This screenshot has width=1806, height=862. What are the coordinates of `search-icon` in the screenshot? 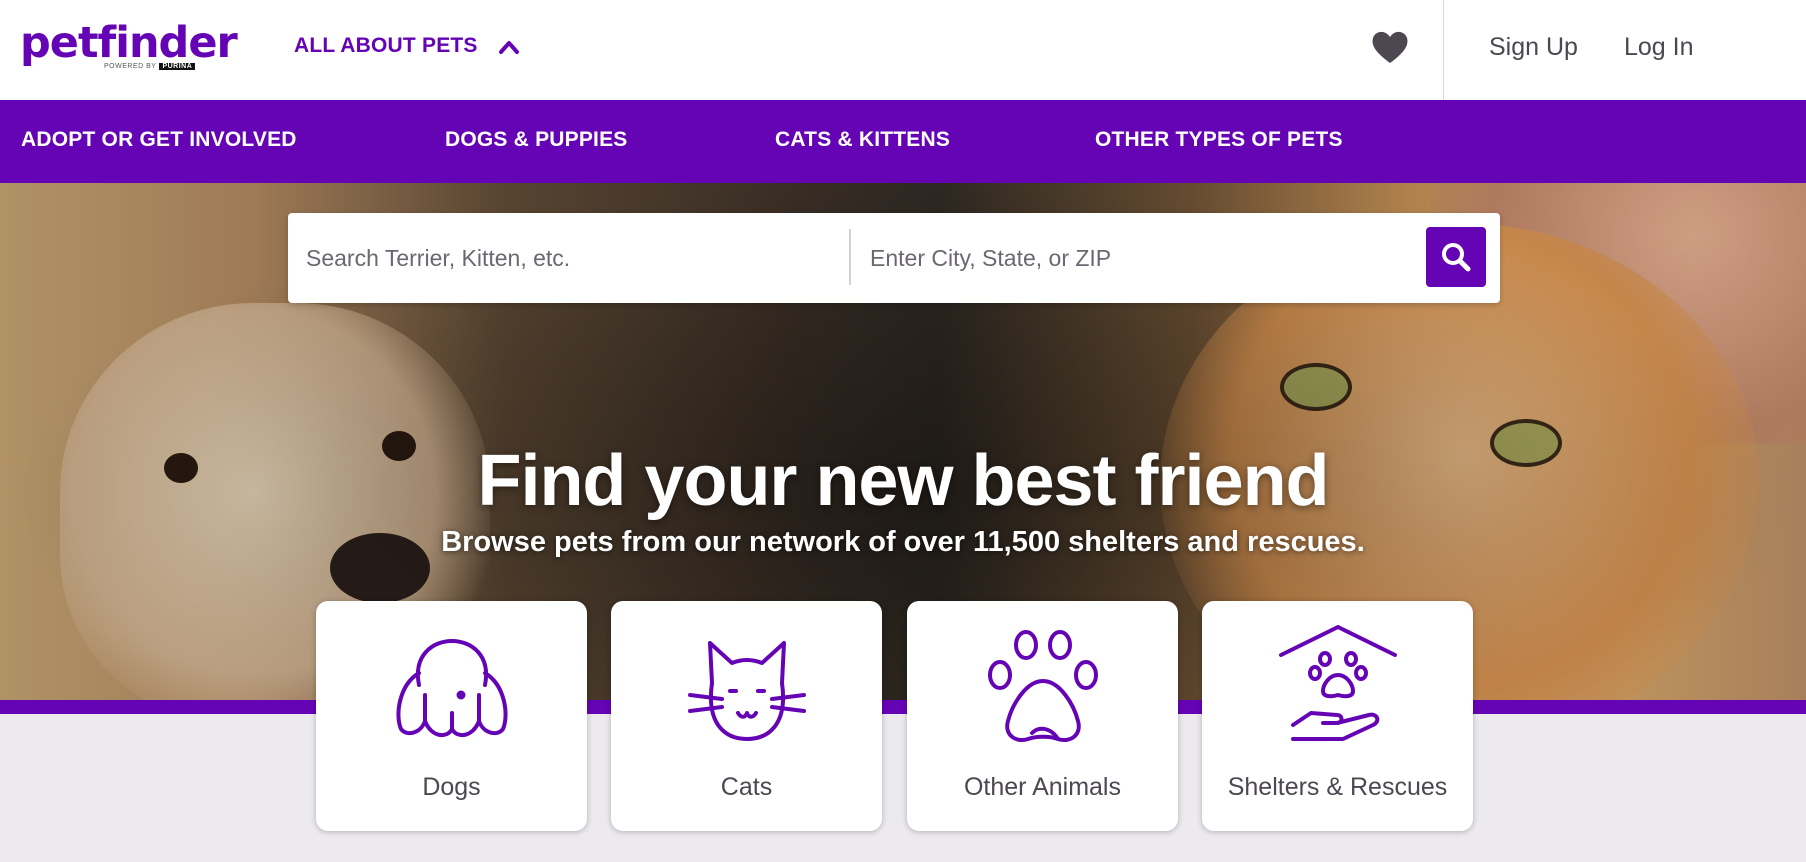 It's located at (1456, 257).